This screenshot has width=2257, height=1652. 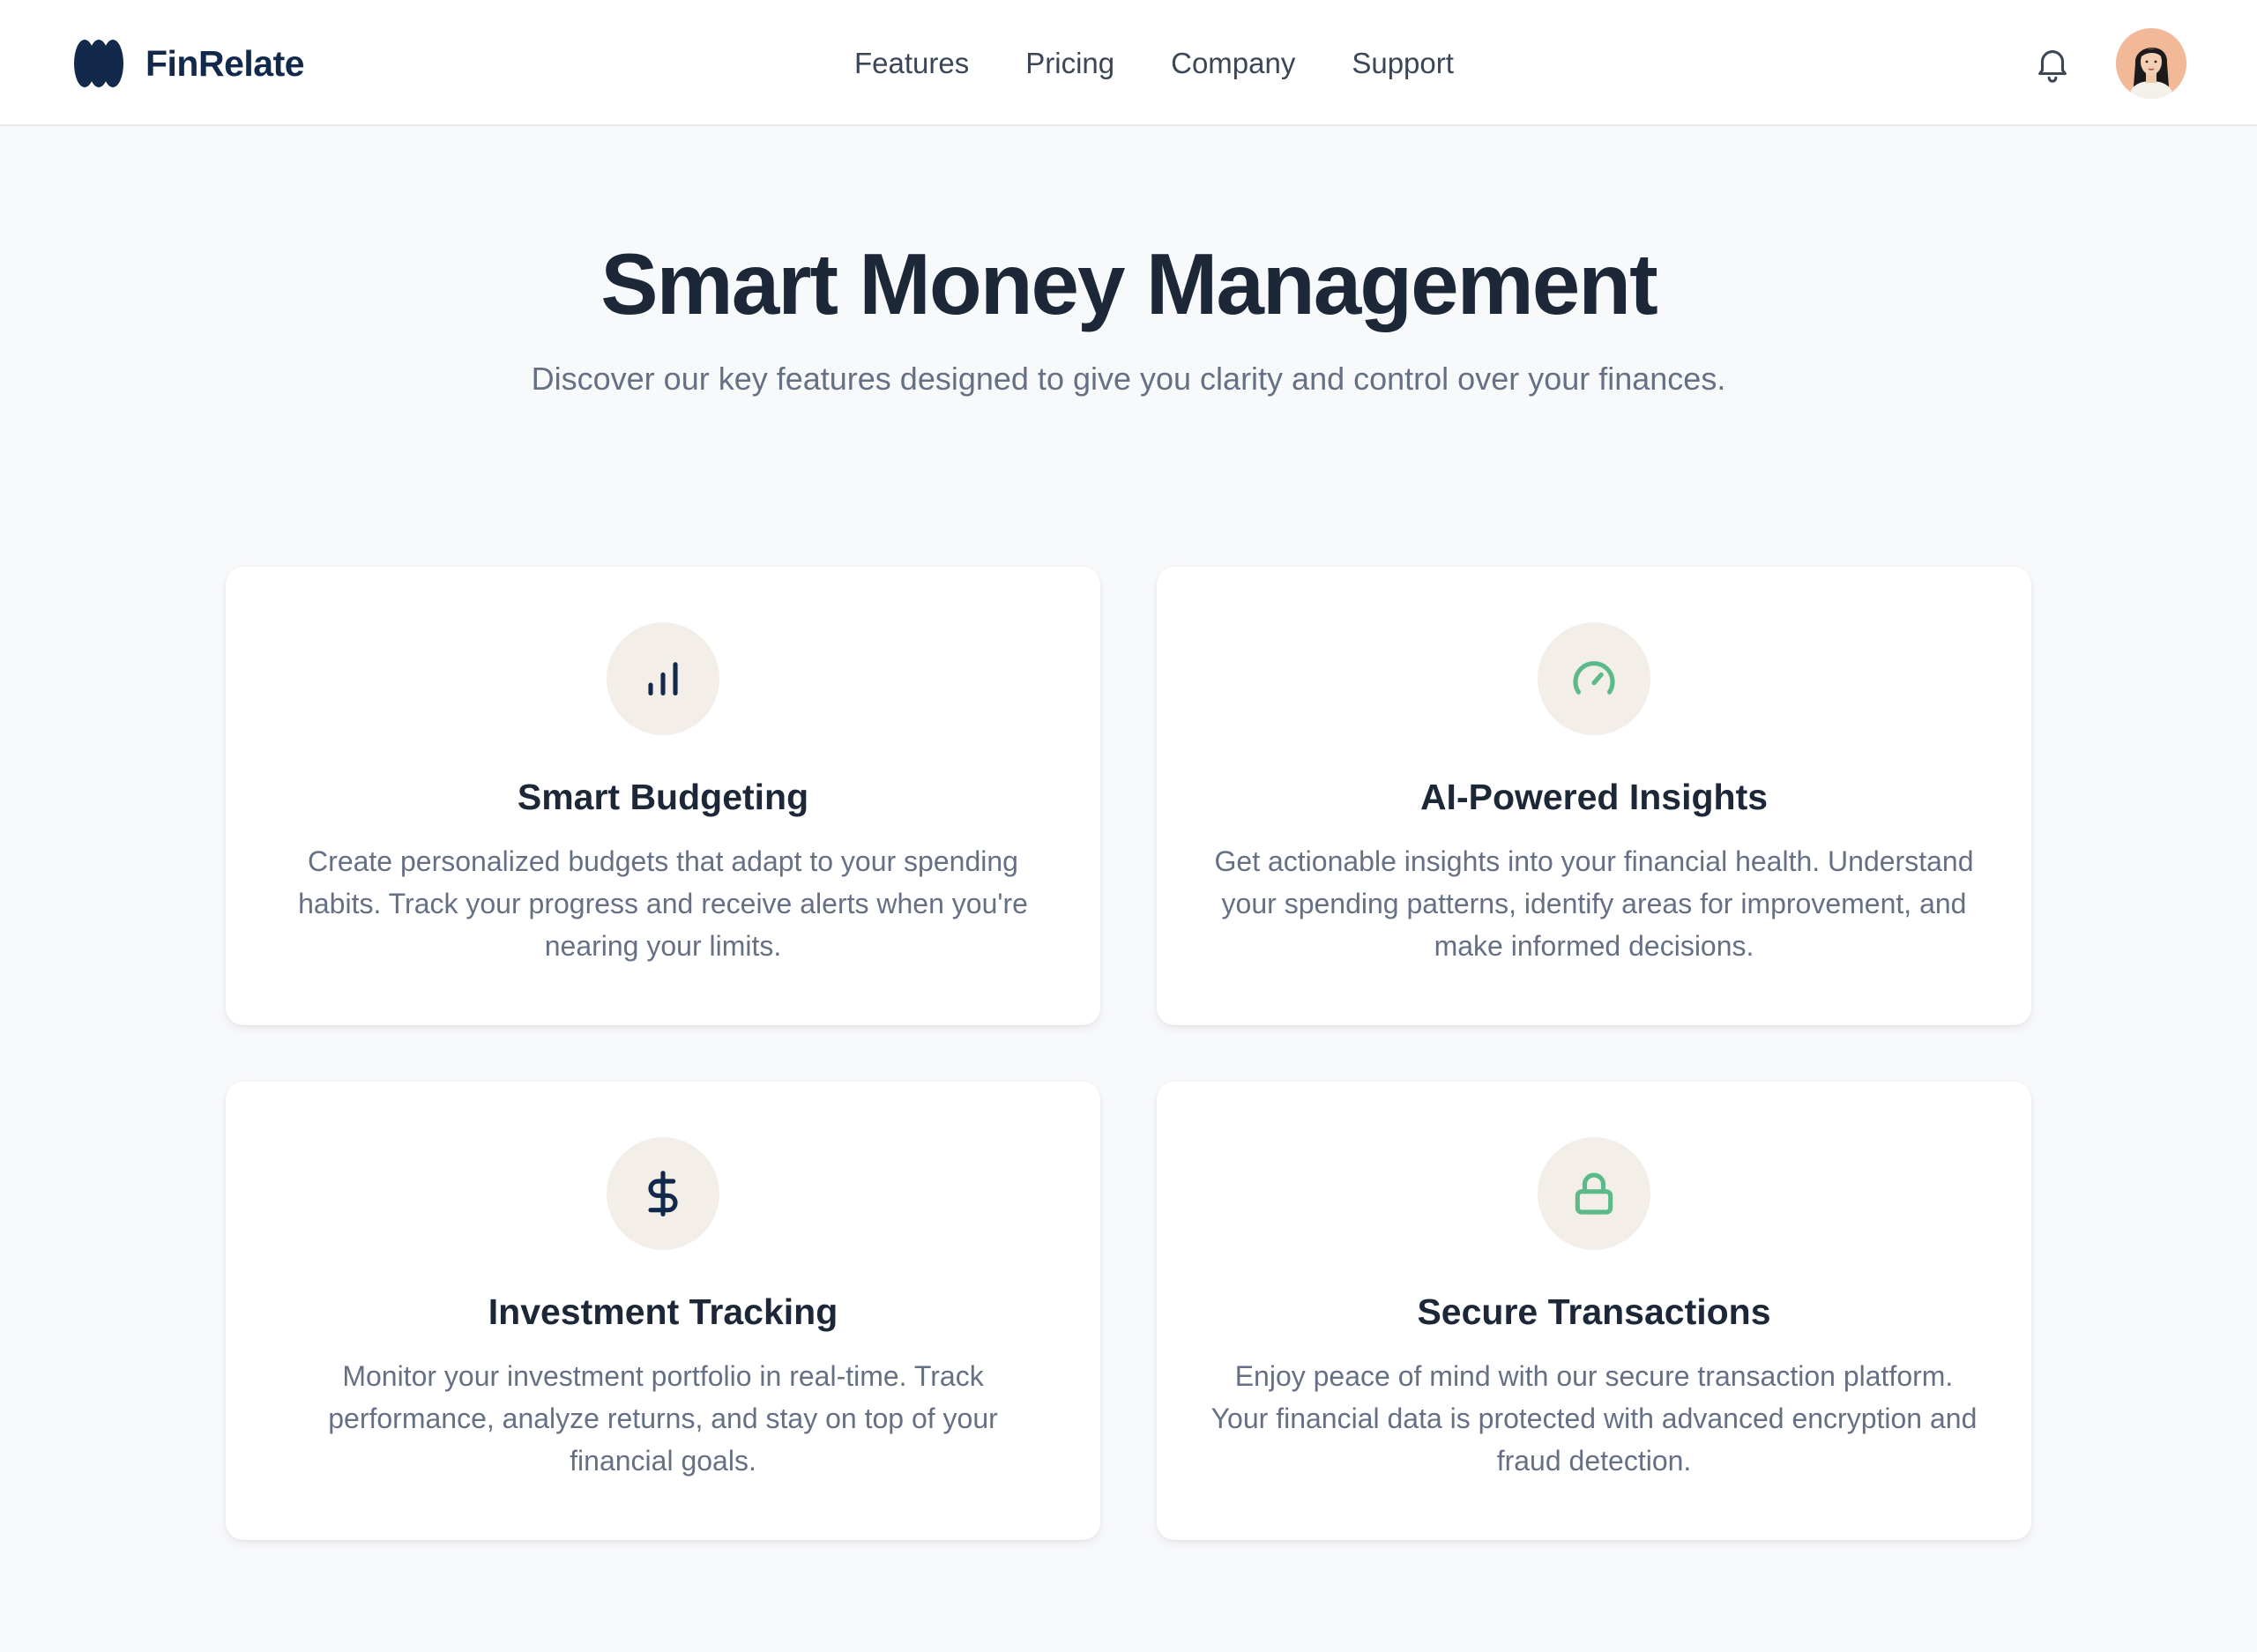 I want to click on bell-icon, so click(x=2052, y=63).